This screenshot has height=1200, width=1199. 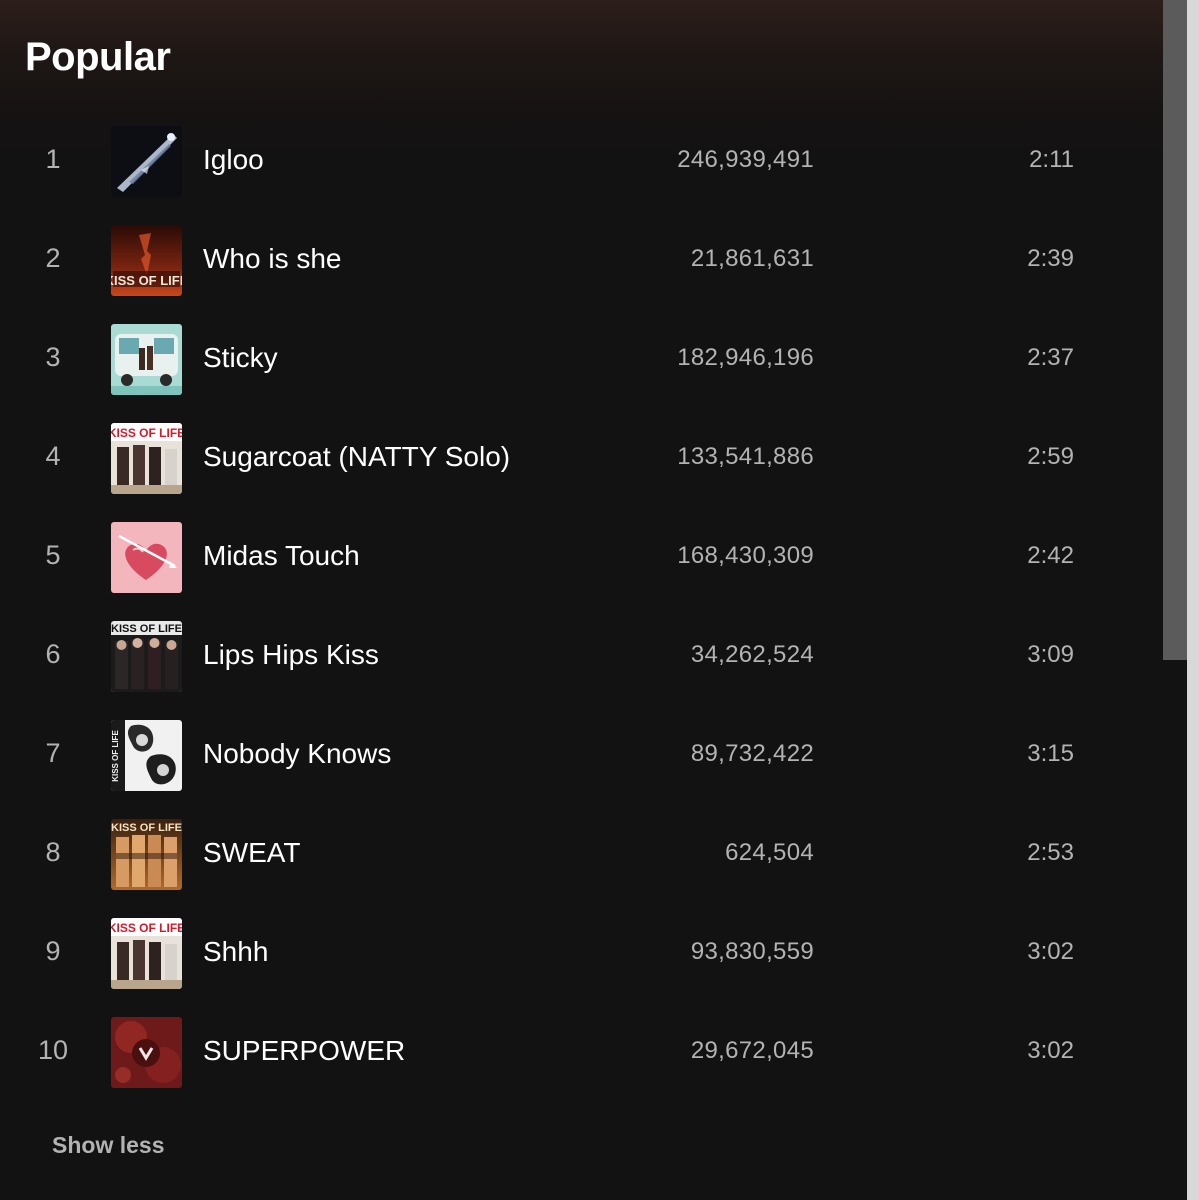 I want to click on play-count: 93,830,559, so click(x=752, y=951).